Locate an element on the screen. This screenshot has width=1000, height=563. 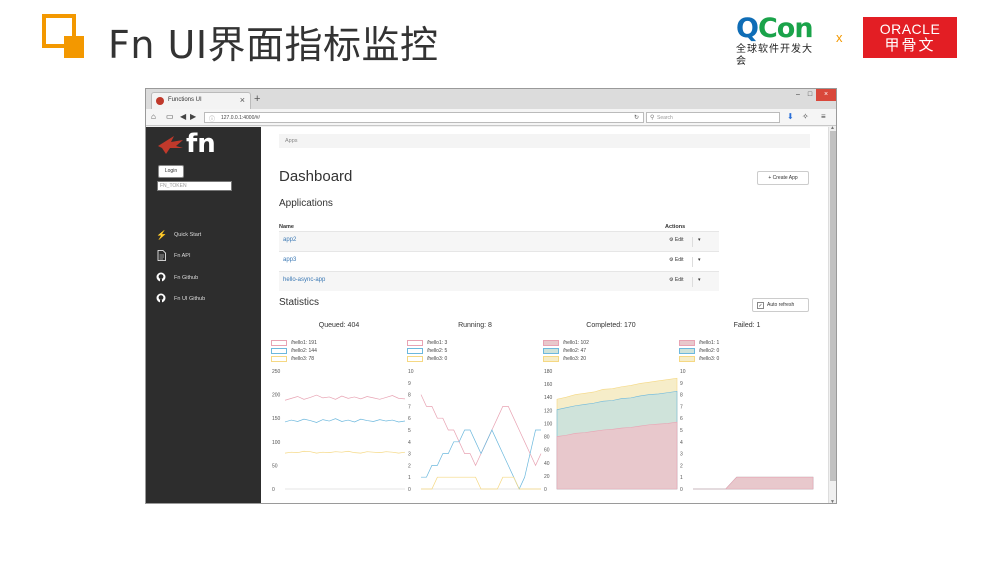
app-link: app3 is located at coordinates (289, 260).